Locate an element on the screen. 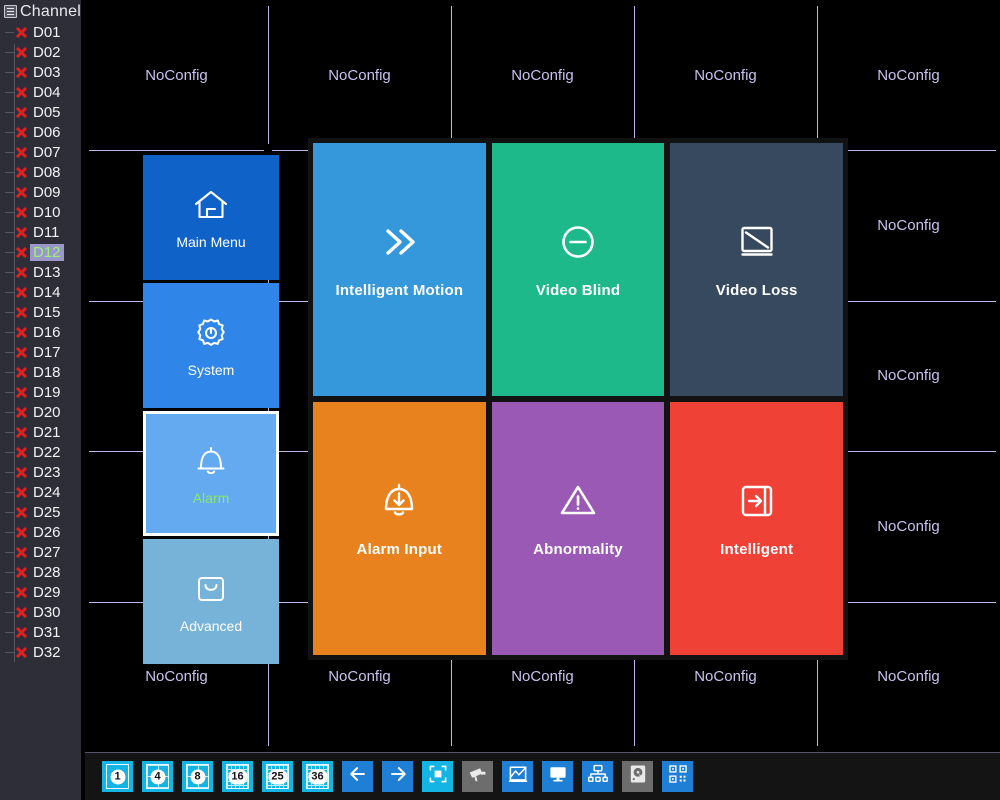 Image resolution: width=1000 pixels, height=800 pixels. menu-item-alarm: Alarm is located at coordinates (211, 473).